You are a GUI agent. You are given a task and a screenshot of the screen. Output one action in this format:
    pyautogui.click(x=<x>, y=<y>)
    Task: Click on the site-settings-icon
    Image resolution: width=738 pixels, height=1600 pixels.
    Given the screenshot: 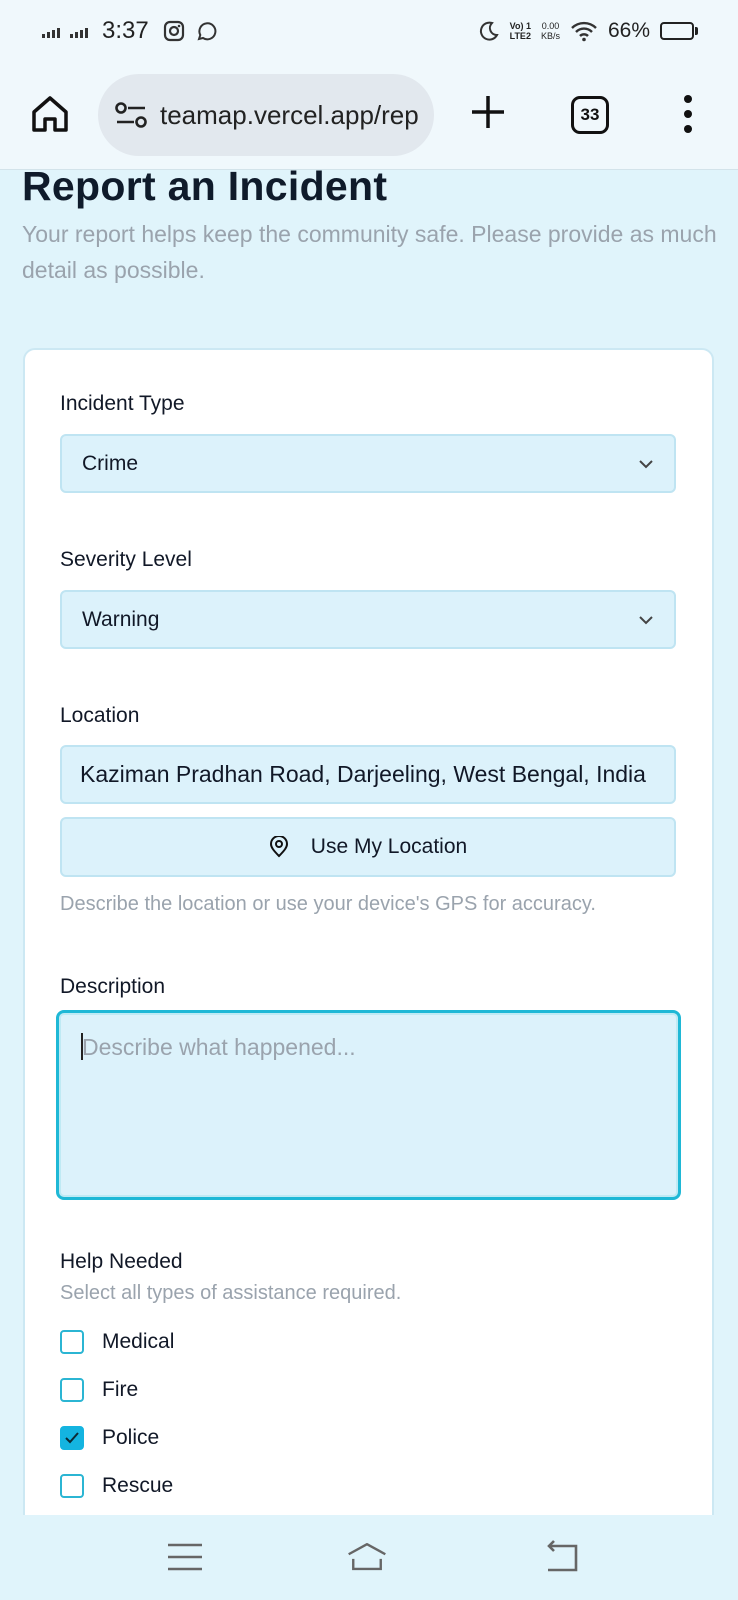 What is the action you would take?
    pyautogui.click(x=131, y=115)
    